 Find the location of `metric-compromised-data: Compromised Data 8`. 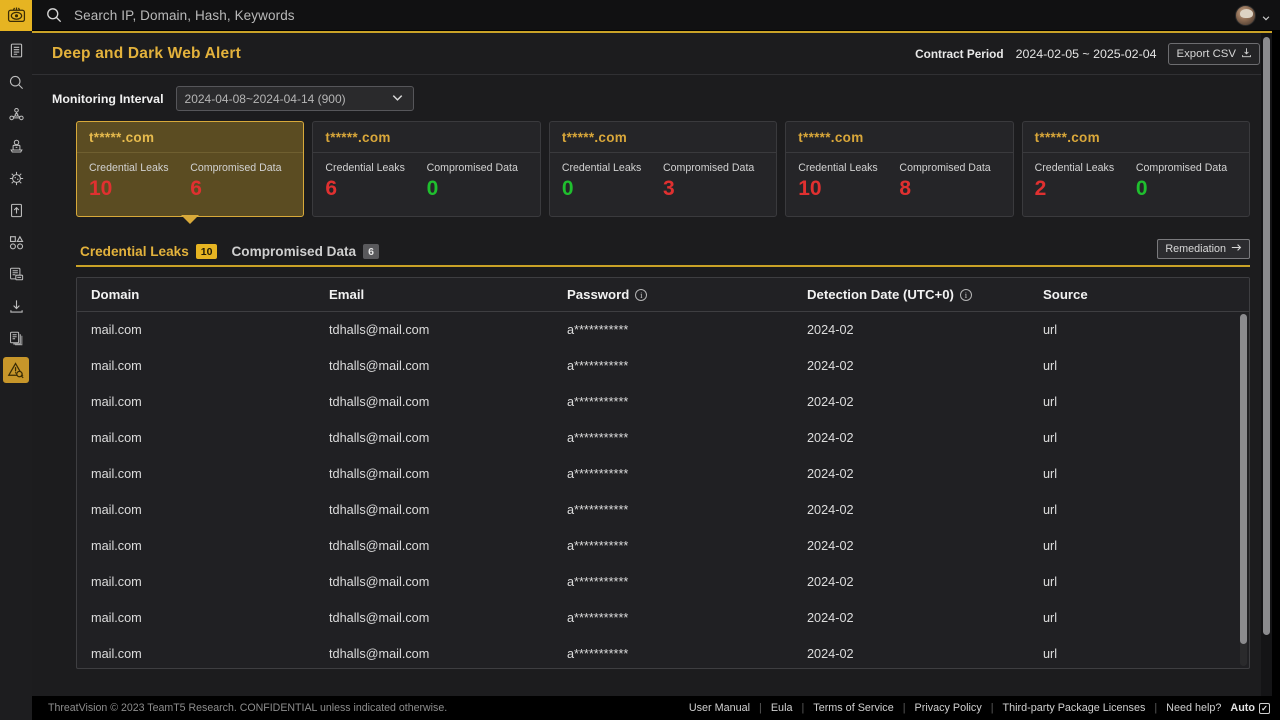

metric-compromised-data: Compromised Data 8 is located at coordinates (949, 182).